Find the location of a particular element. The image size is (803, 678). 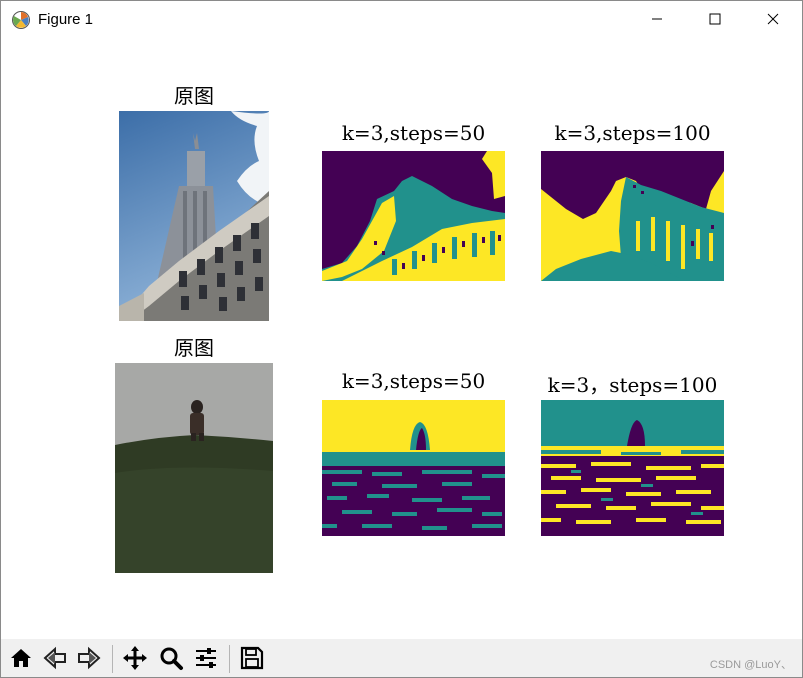

row1-original-image is located at coordinates (194, 216).